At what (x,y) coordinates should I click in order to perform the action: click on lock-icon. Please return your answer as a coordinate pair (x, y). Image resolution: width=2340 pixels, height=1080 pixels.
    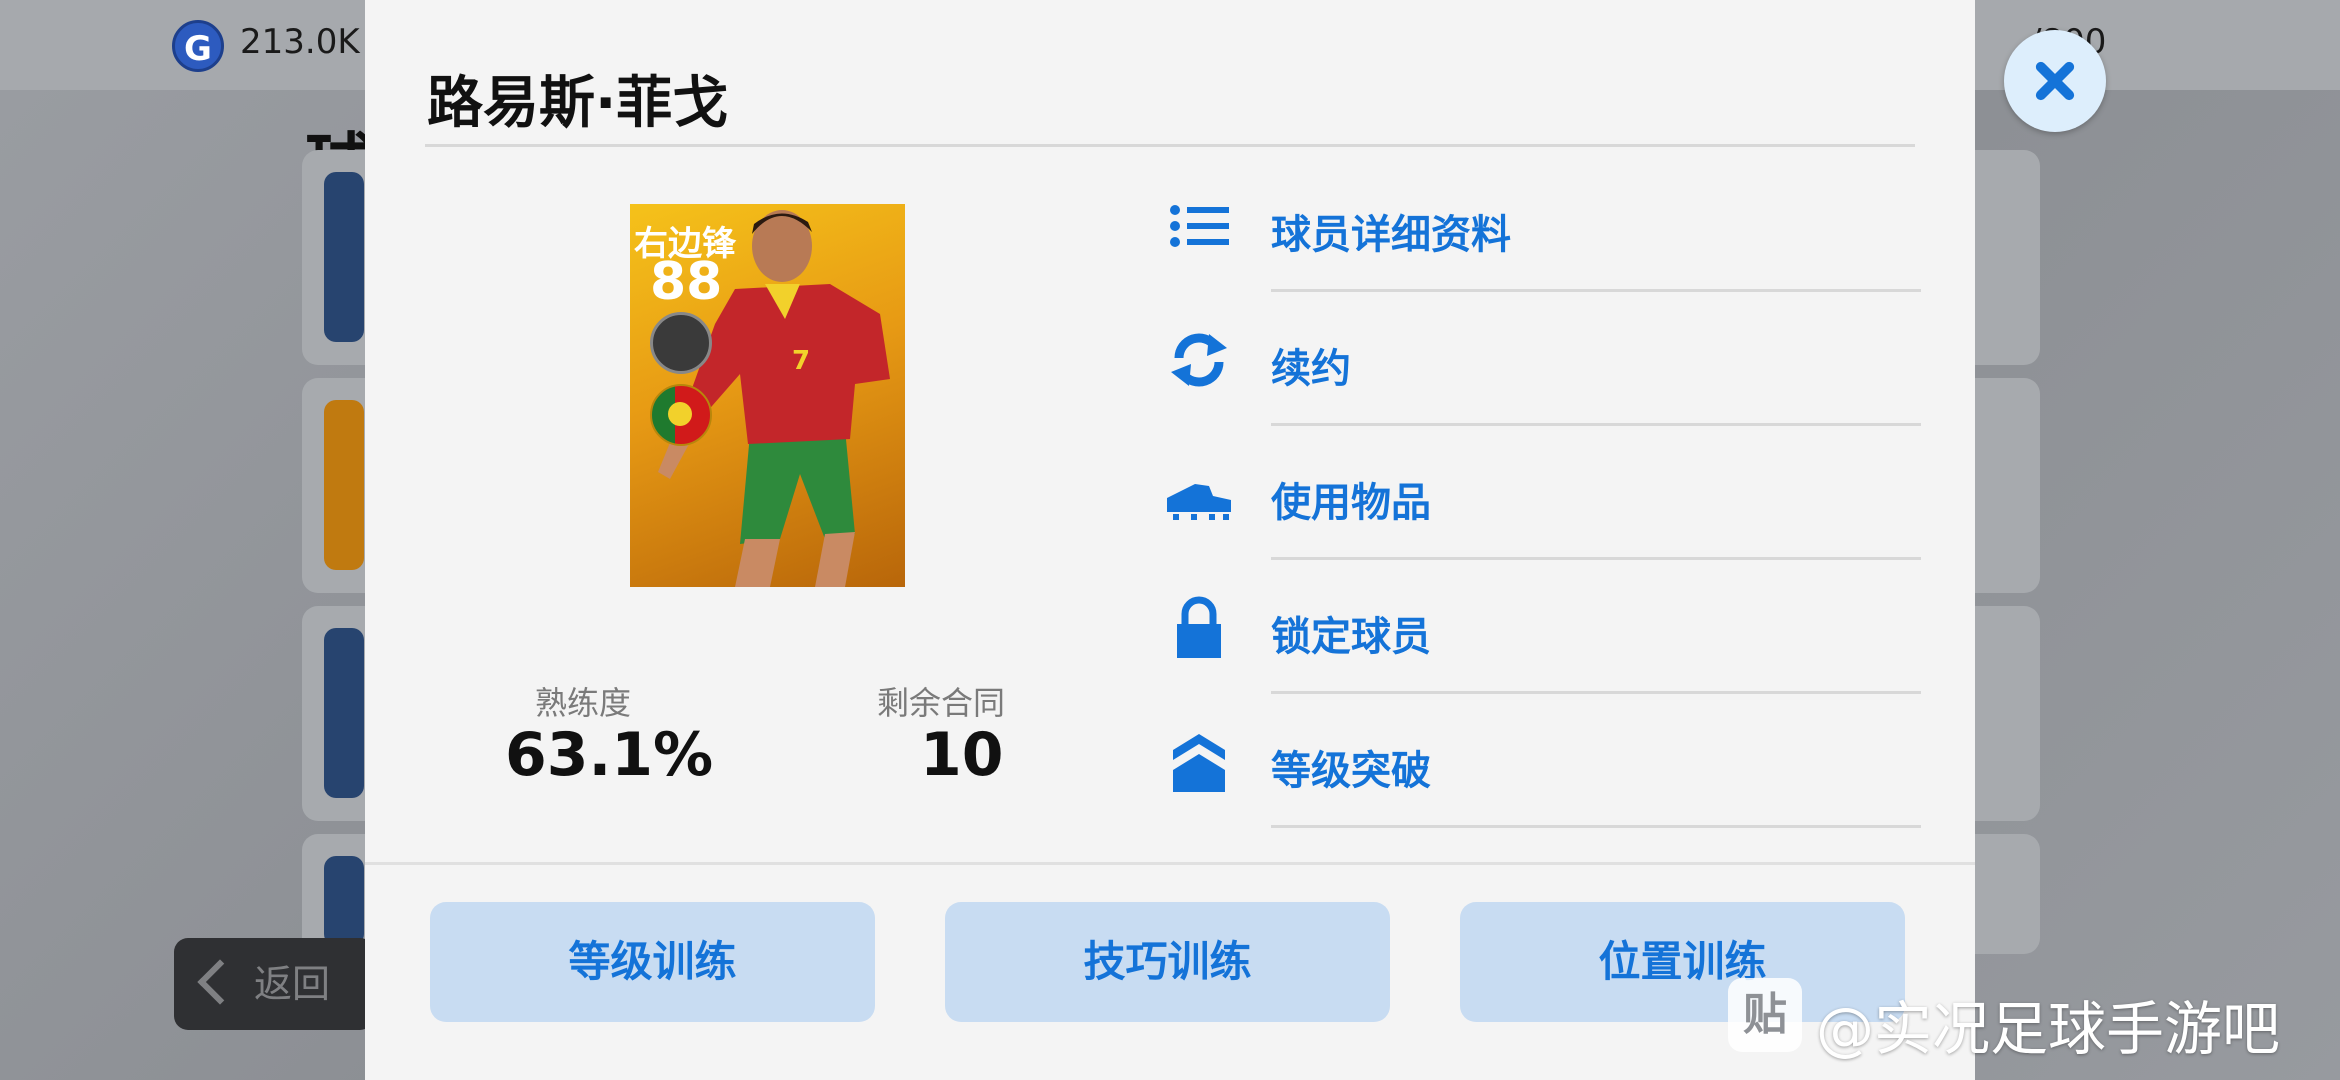
    Looking at the image, I should click on (1199, 627).